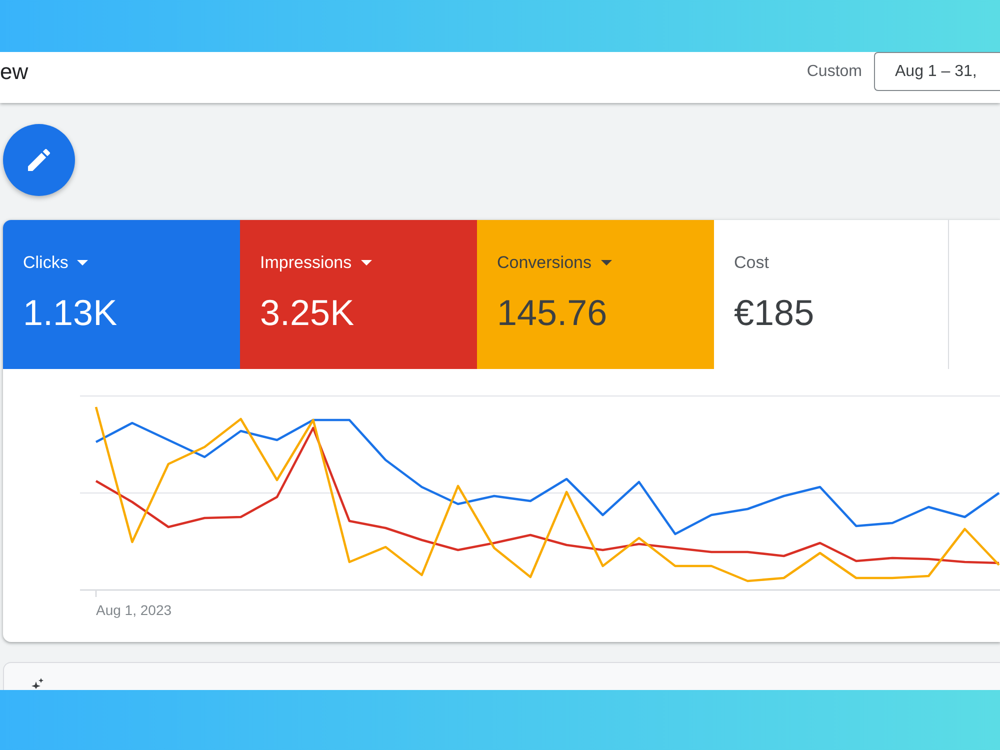 The width and height of the screenshot is (1000, 750). What do you see at coordinates (552, 313) in the screenshot?
I see `metric-value: 145.76` at bounding box center [552, 313].